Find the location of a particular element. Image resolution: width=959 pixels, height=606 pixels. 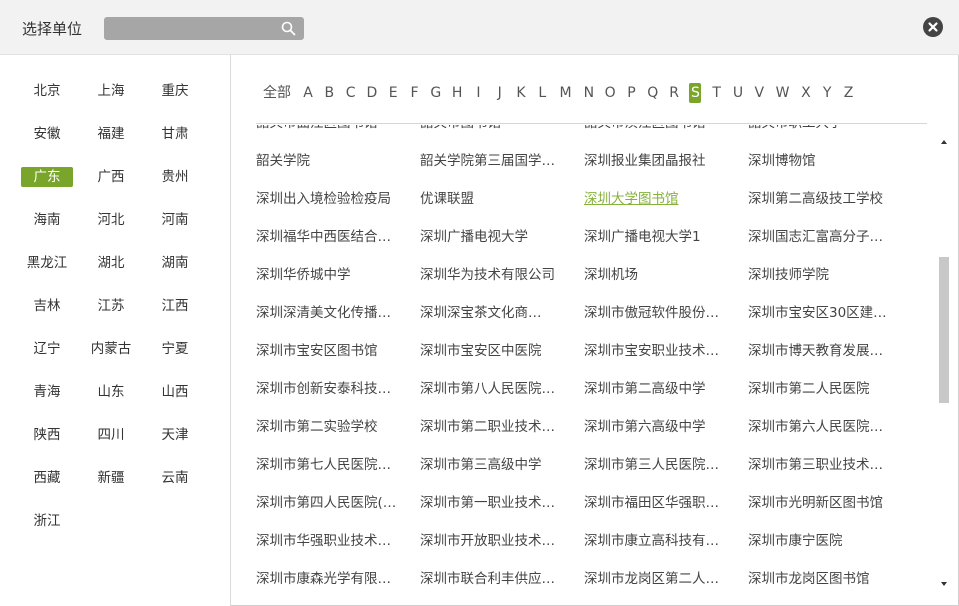

letter-u: U is located at coordinates (738, 93).